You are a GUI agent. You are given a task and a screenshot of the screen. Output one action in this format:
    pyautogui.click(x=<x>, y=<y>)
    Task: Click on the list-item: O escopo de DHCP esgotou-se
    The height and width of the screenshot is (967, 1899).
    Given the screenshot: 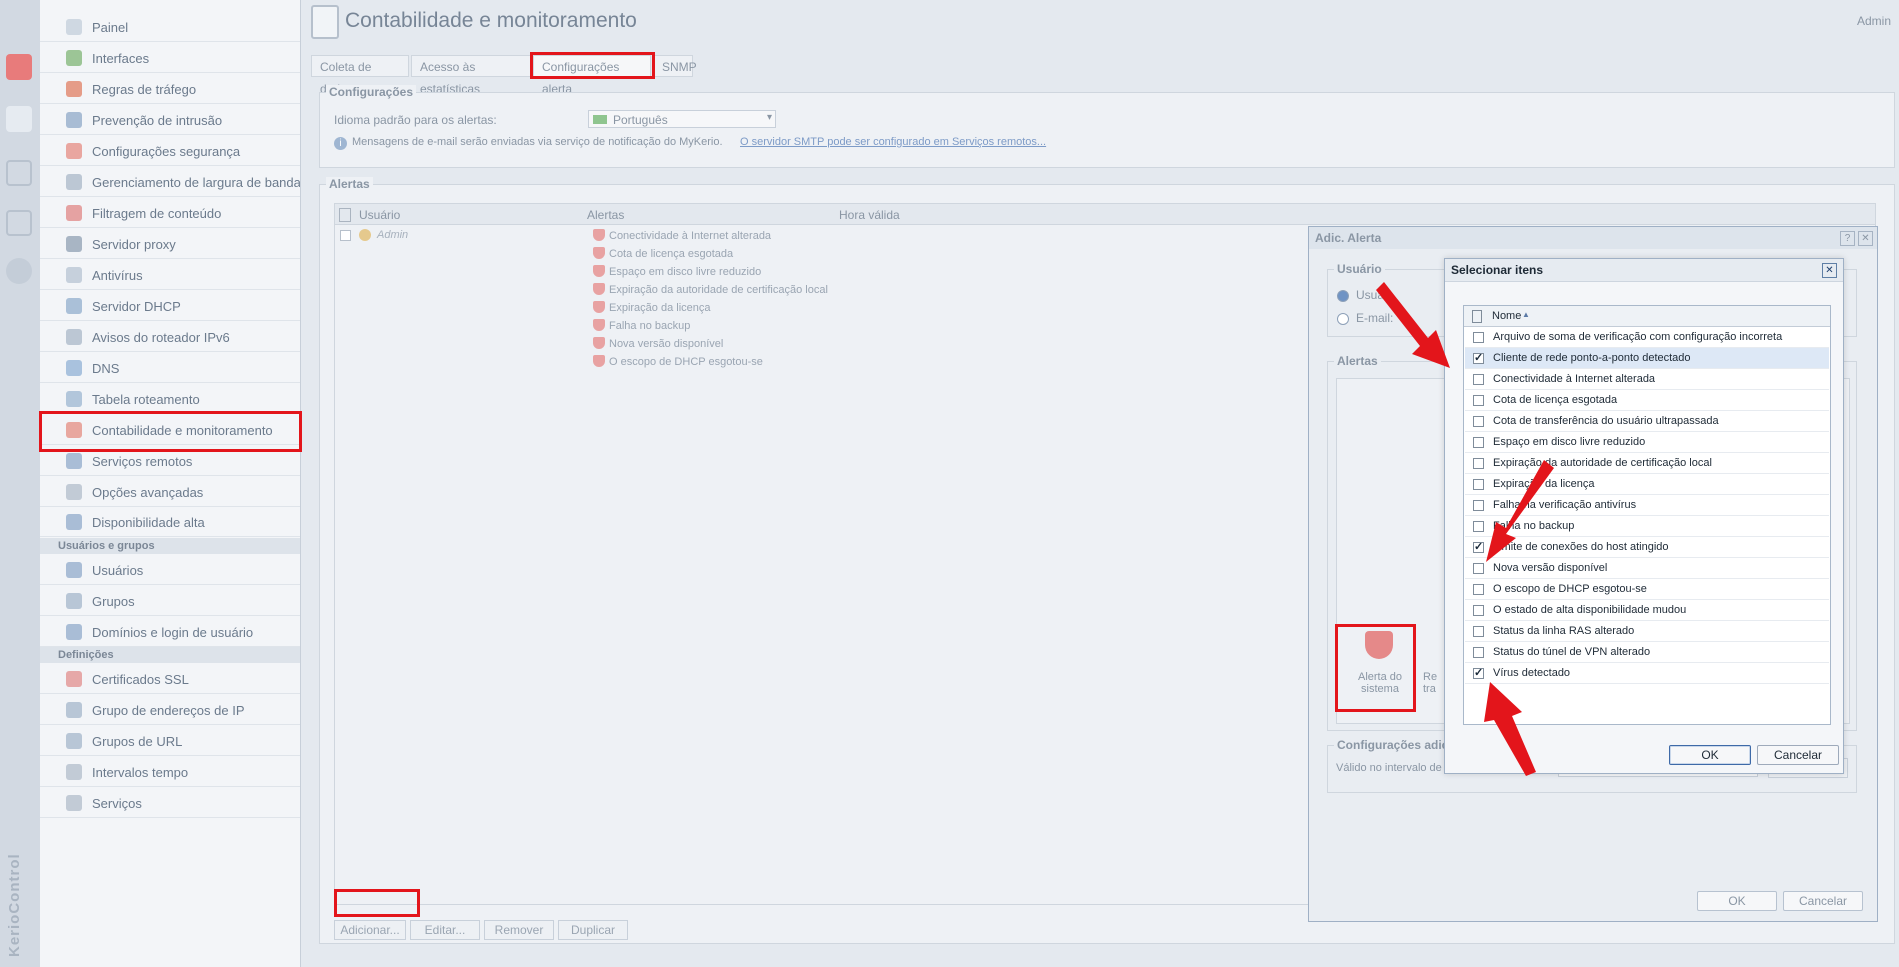 What is the action you would take?
    pyautogui.click(x=1647, y=589)
    